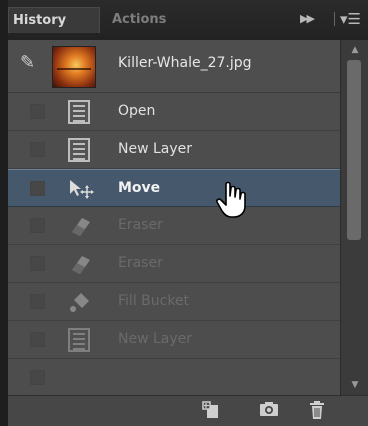 The height and width of the screenshot is (426, 368). Describe the element at coordinates (334, 19) in the screenshot. I see `toolbar-separator` at that location.